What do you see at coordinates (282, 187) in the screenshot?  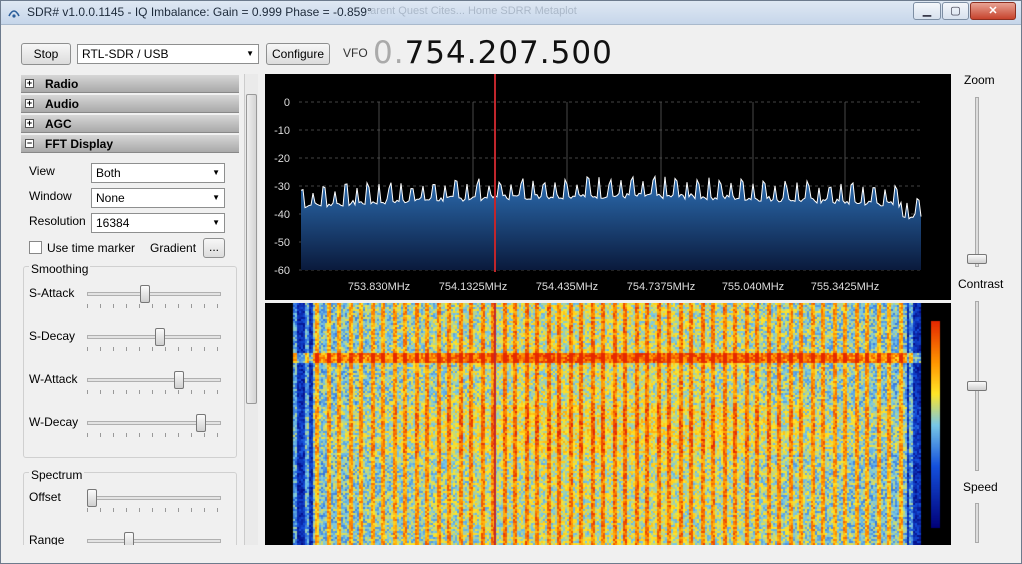 I see `y-tick-label: -30` at bounding box center [282, 187].